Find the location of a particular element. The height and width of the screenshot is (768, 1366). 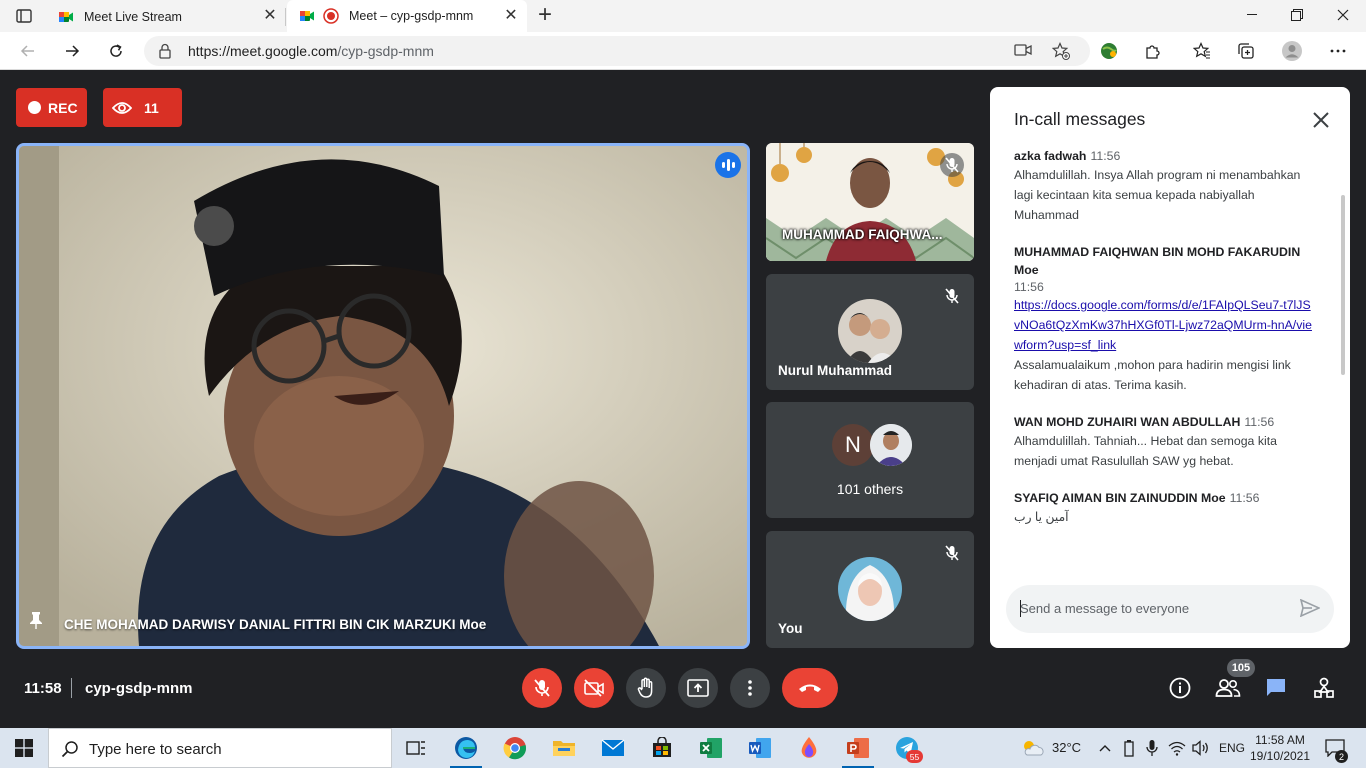

telegram-unread-badge: 55 is located at coordinates (914, 756).